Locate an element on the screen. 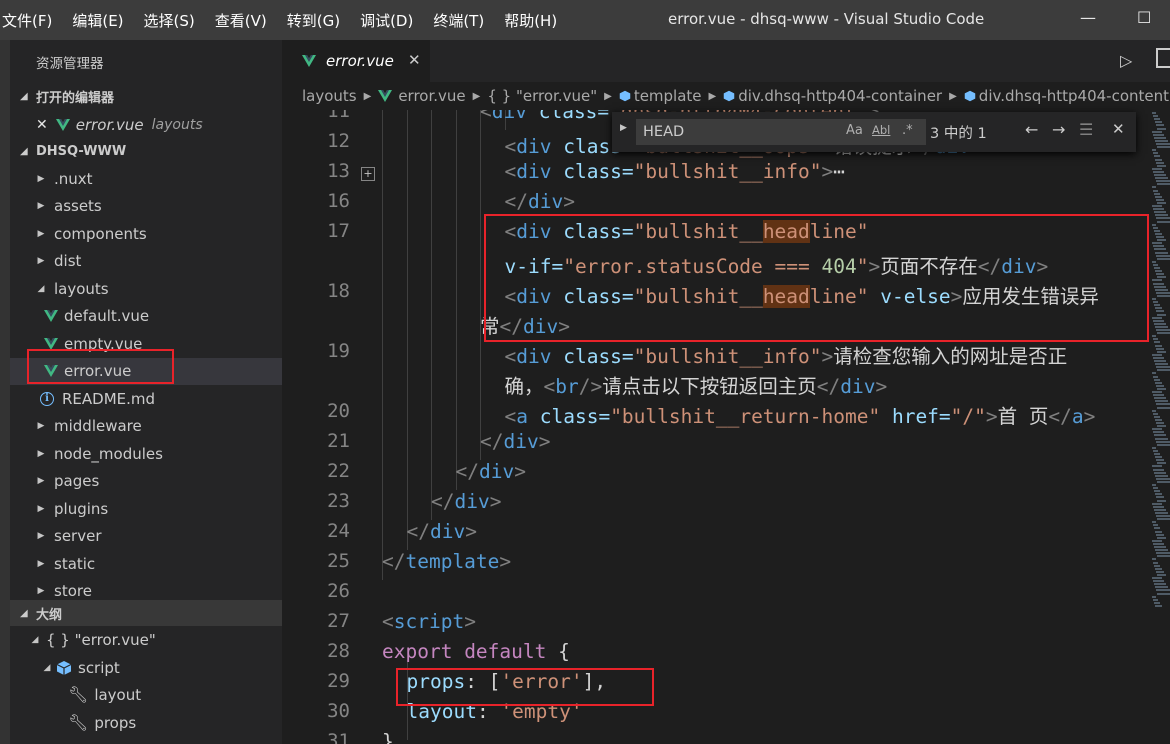 The image size is (1170, 744). tree-item: ▶ pages is located at coordinates (146, 481).